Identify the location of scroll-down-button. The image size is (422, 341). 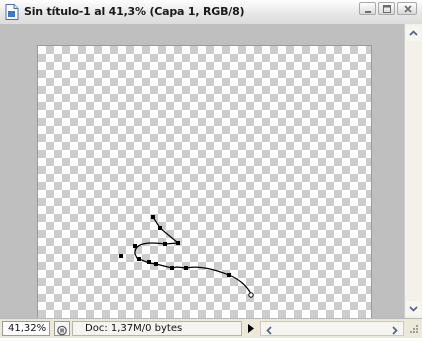
(413, 308).